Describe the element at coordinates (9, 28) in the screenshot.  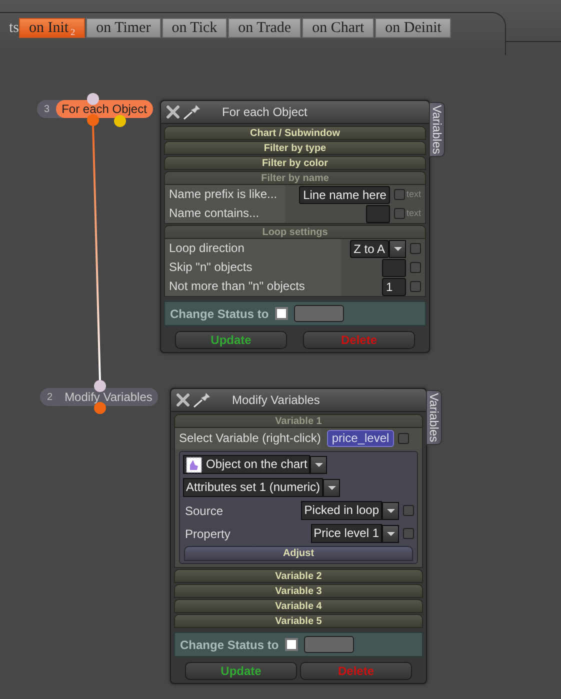
I see `tab-label: ts` at that location.